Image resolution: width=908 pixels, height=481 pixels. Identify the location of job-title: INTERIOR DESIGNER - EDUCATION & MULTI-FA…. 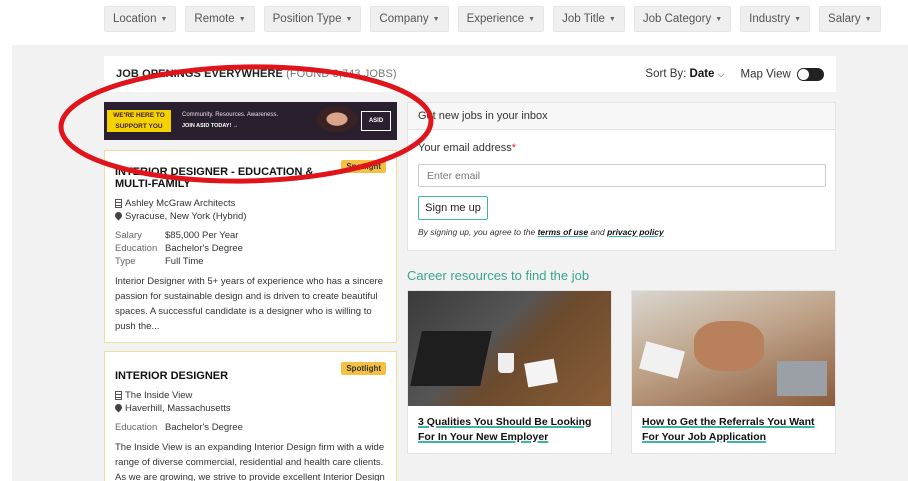
(230, 178).